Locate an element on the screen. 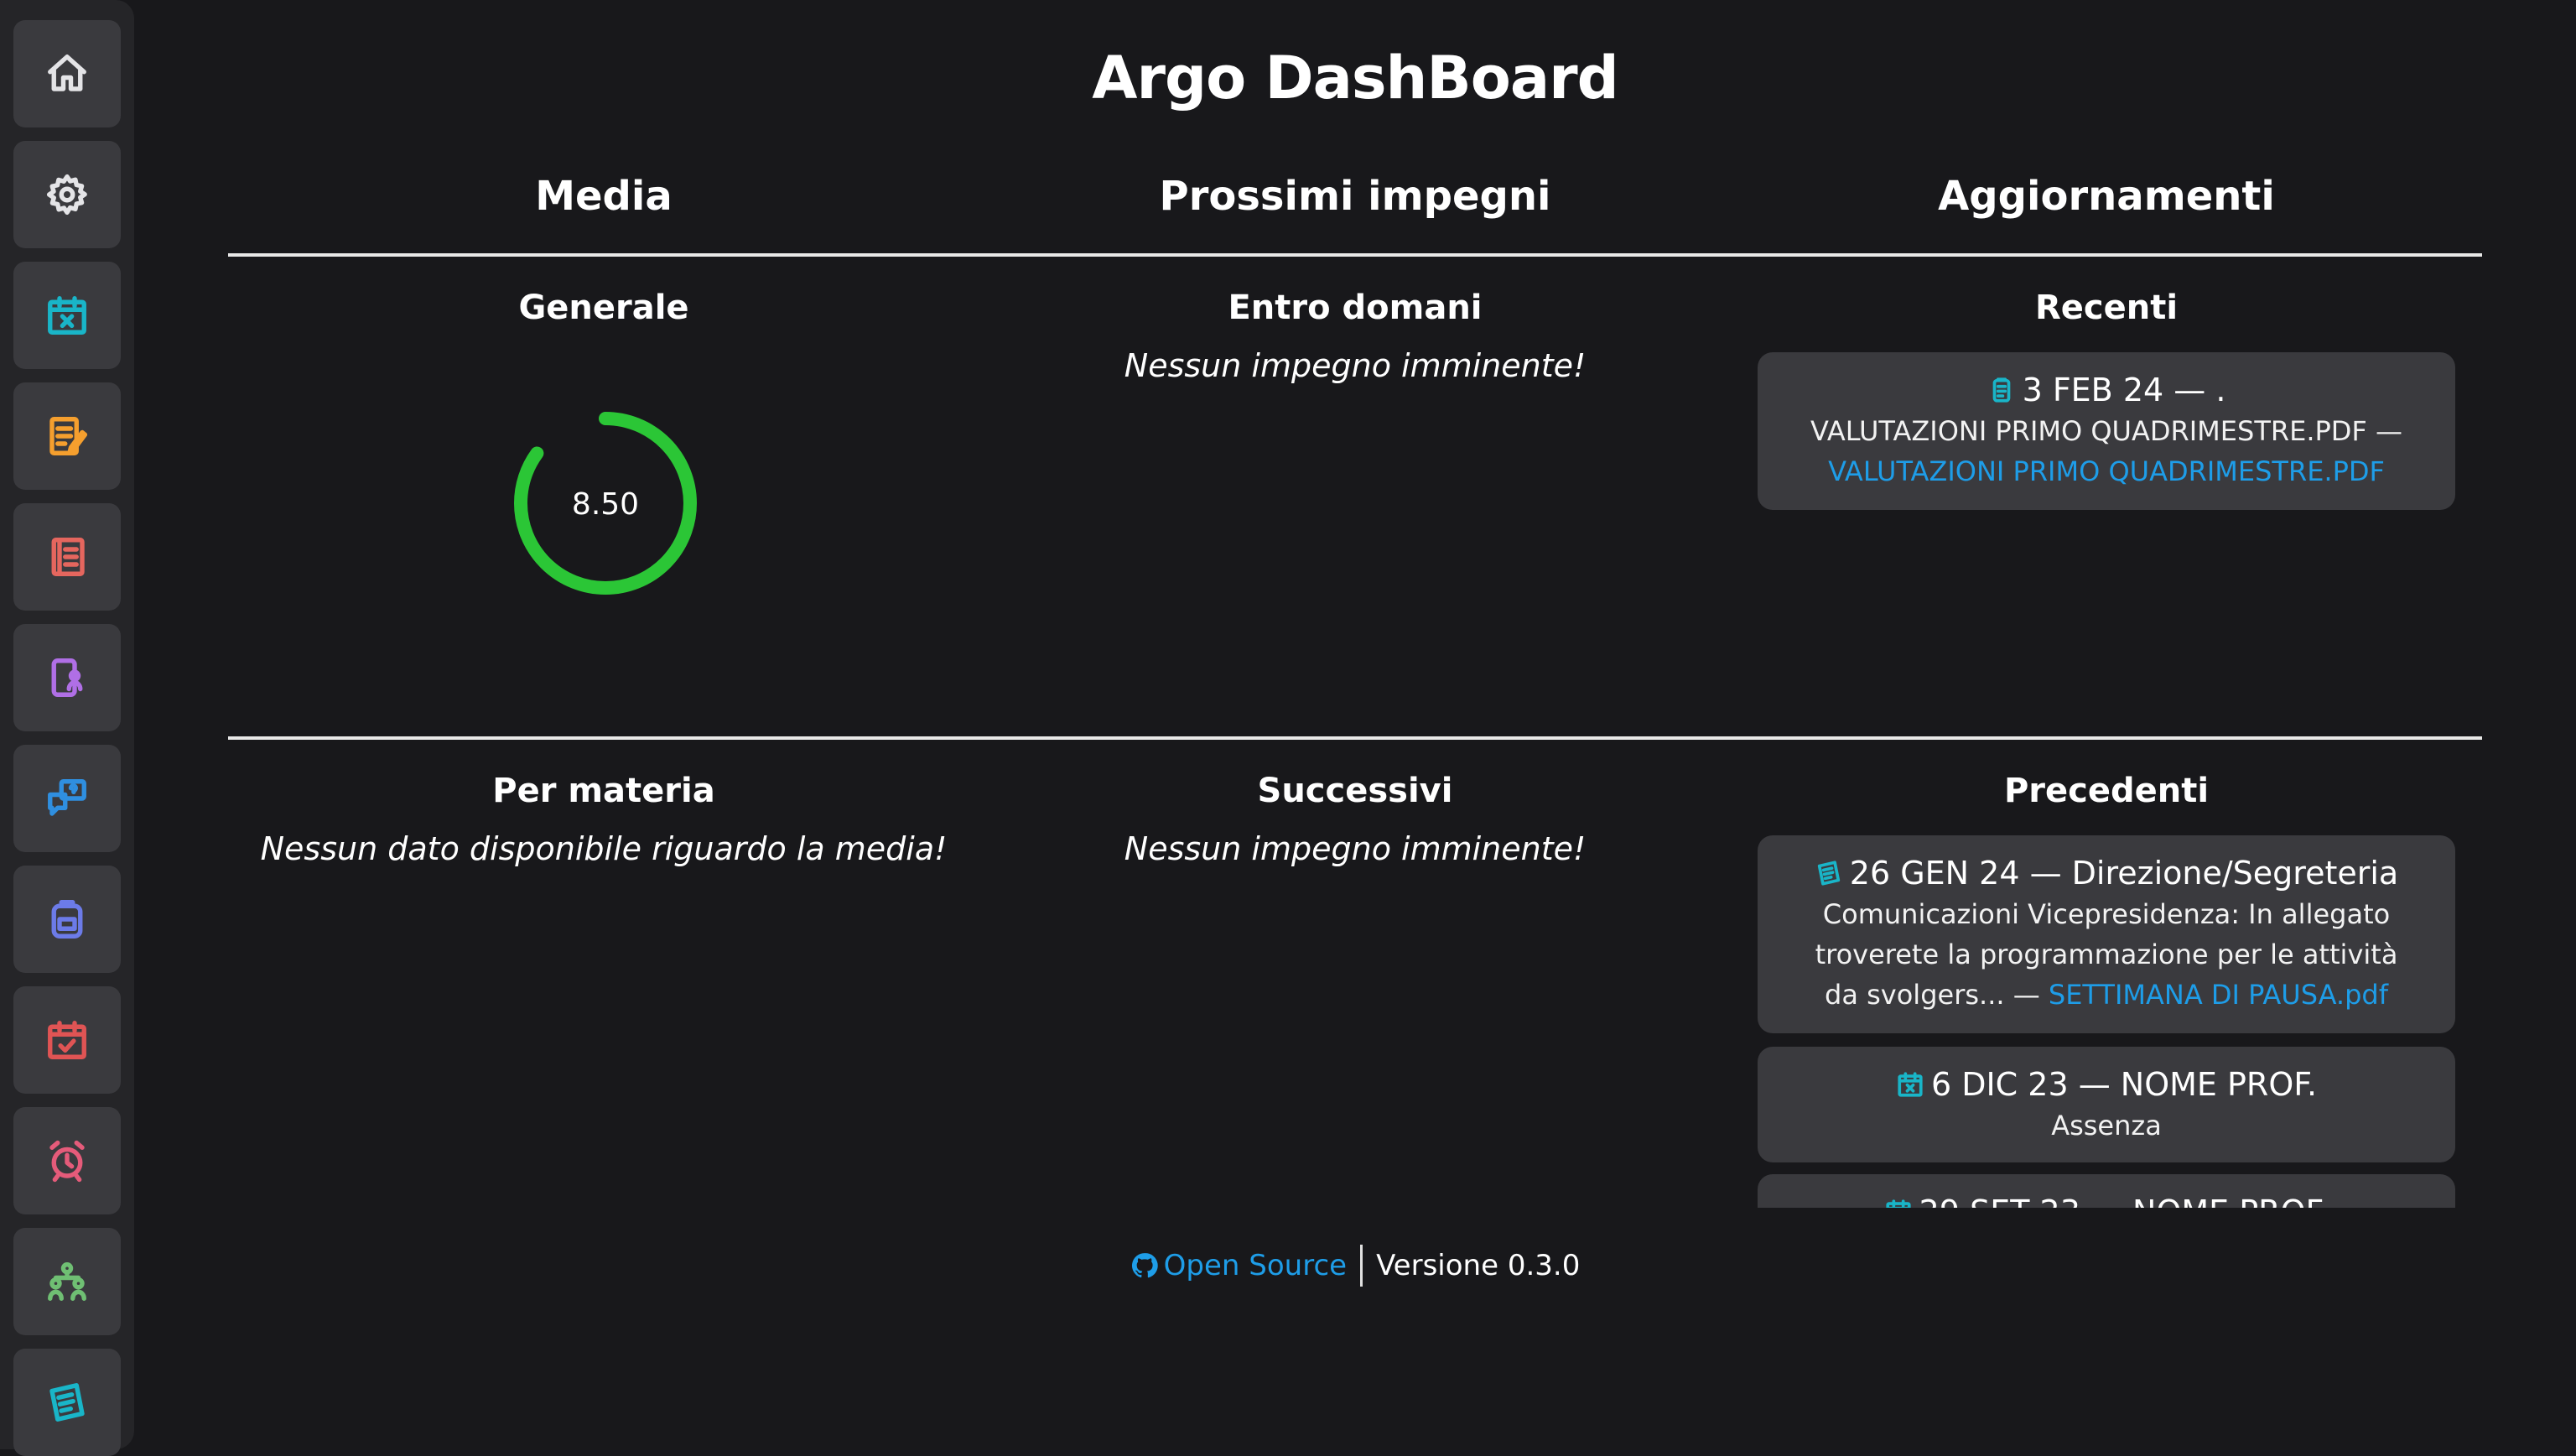 This screenshot has width=2576, height=1456. version-label: Versione 0.3.0 is located at coordinates (1478, 1265).